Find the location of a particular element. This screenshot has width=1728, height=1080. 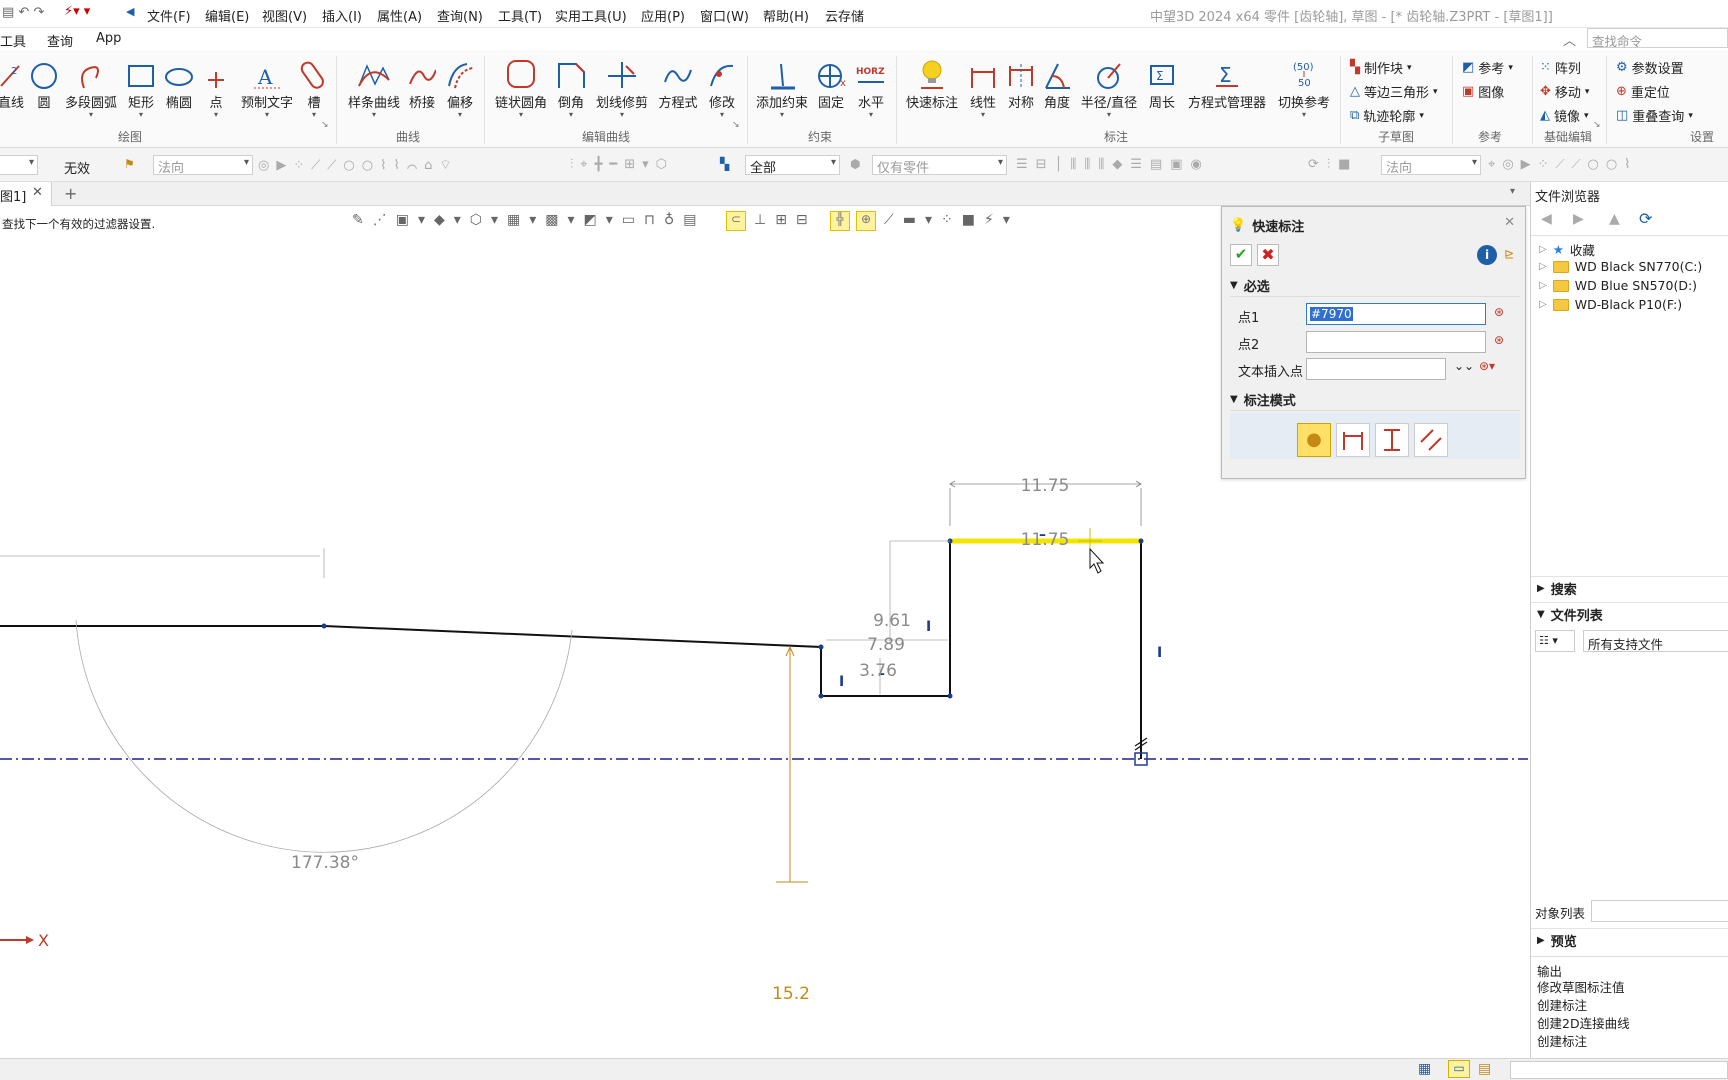

menu-cloud: 云存储 is located at coordinates (844, 15).